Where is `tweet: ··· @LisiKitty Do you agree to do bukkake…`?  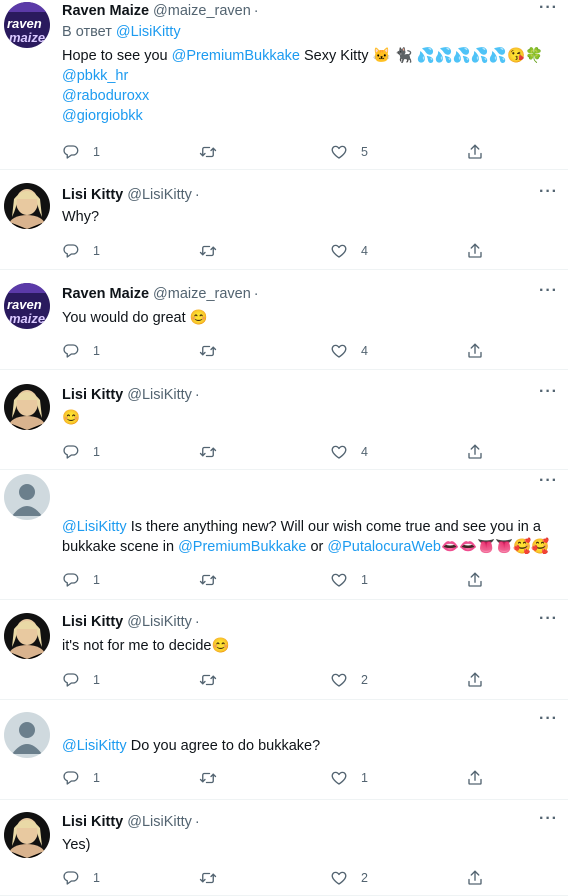 tweet: ··· @LisiKitty Do you agree to do bukkake… is located at coordinates (284, 750).